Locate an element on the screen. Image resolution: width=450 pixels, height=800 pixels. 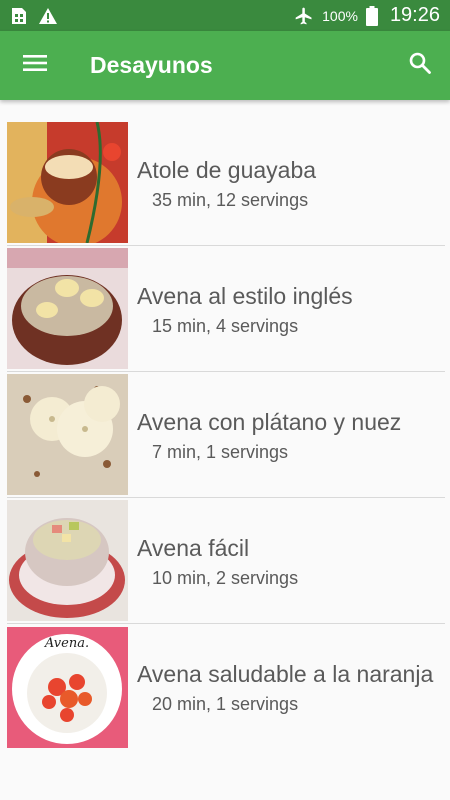
search-button is located at coordinates (420, 65).